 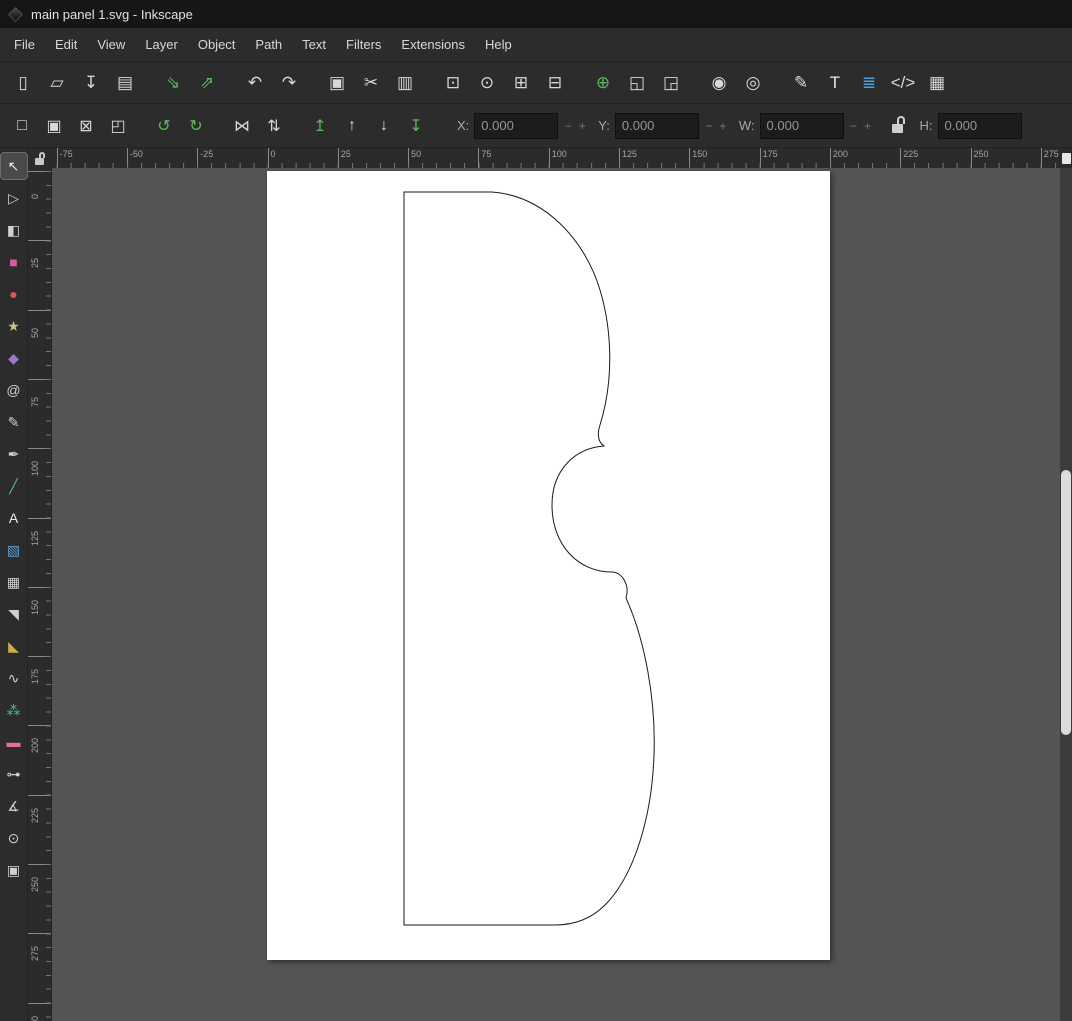 I want to click on raise-button: ↑, so click(x=352, y=126).